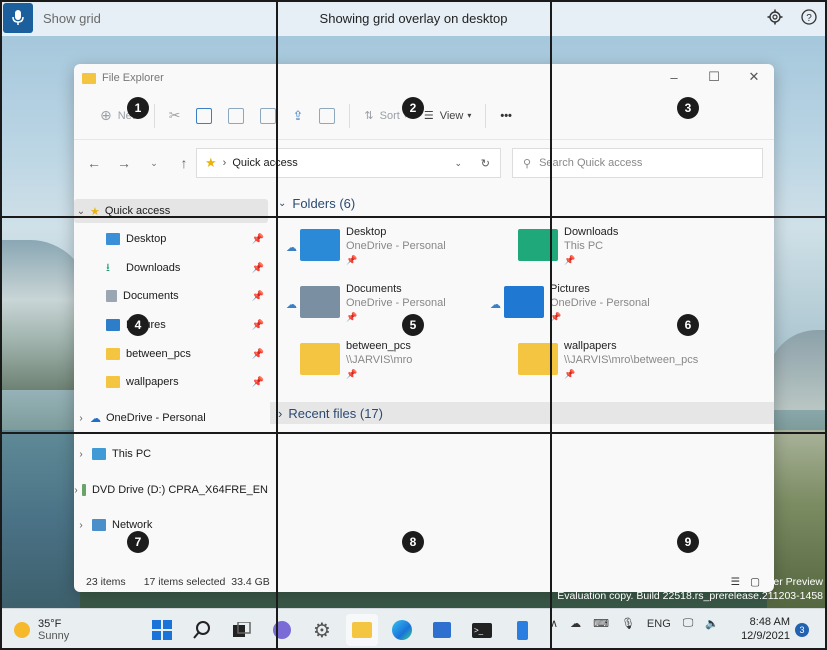 This screenshot has width=827, height=650. What do you see at coordinates (171, 268) in the screenshot?
I see `nav-item-downloads: ⭳ Downloads 📌` at bounding box center [171, 268].